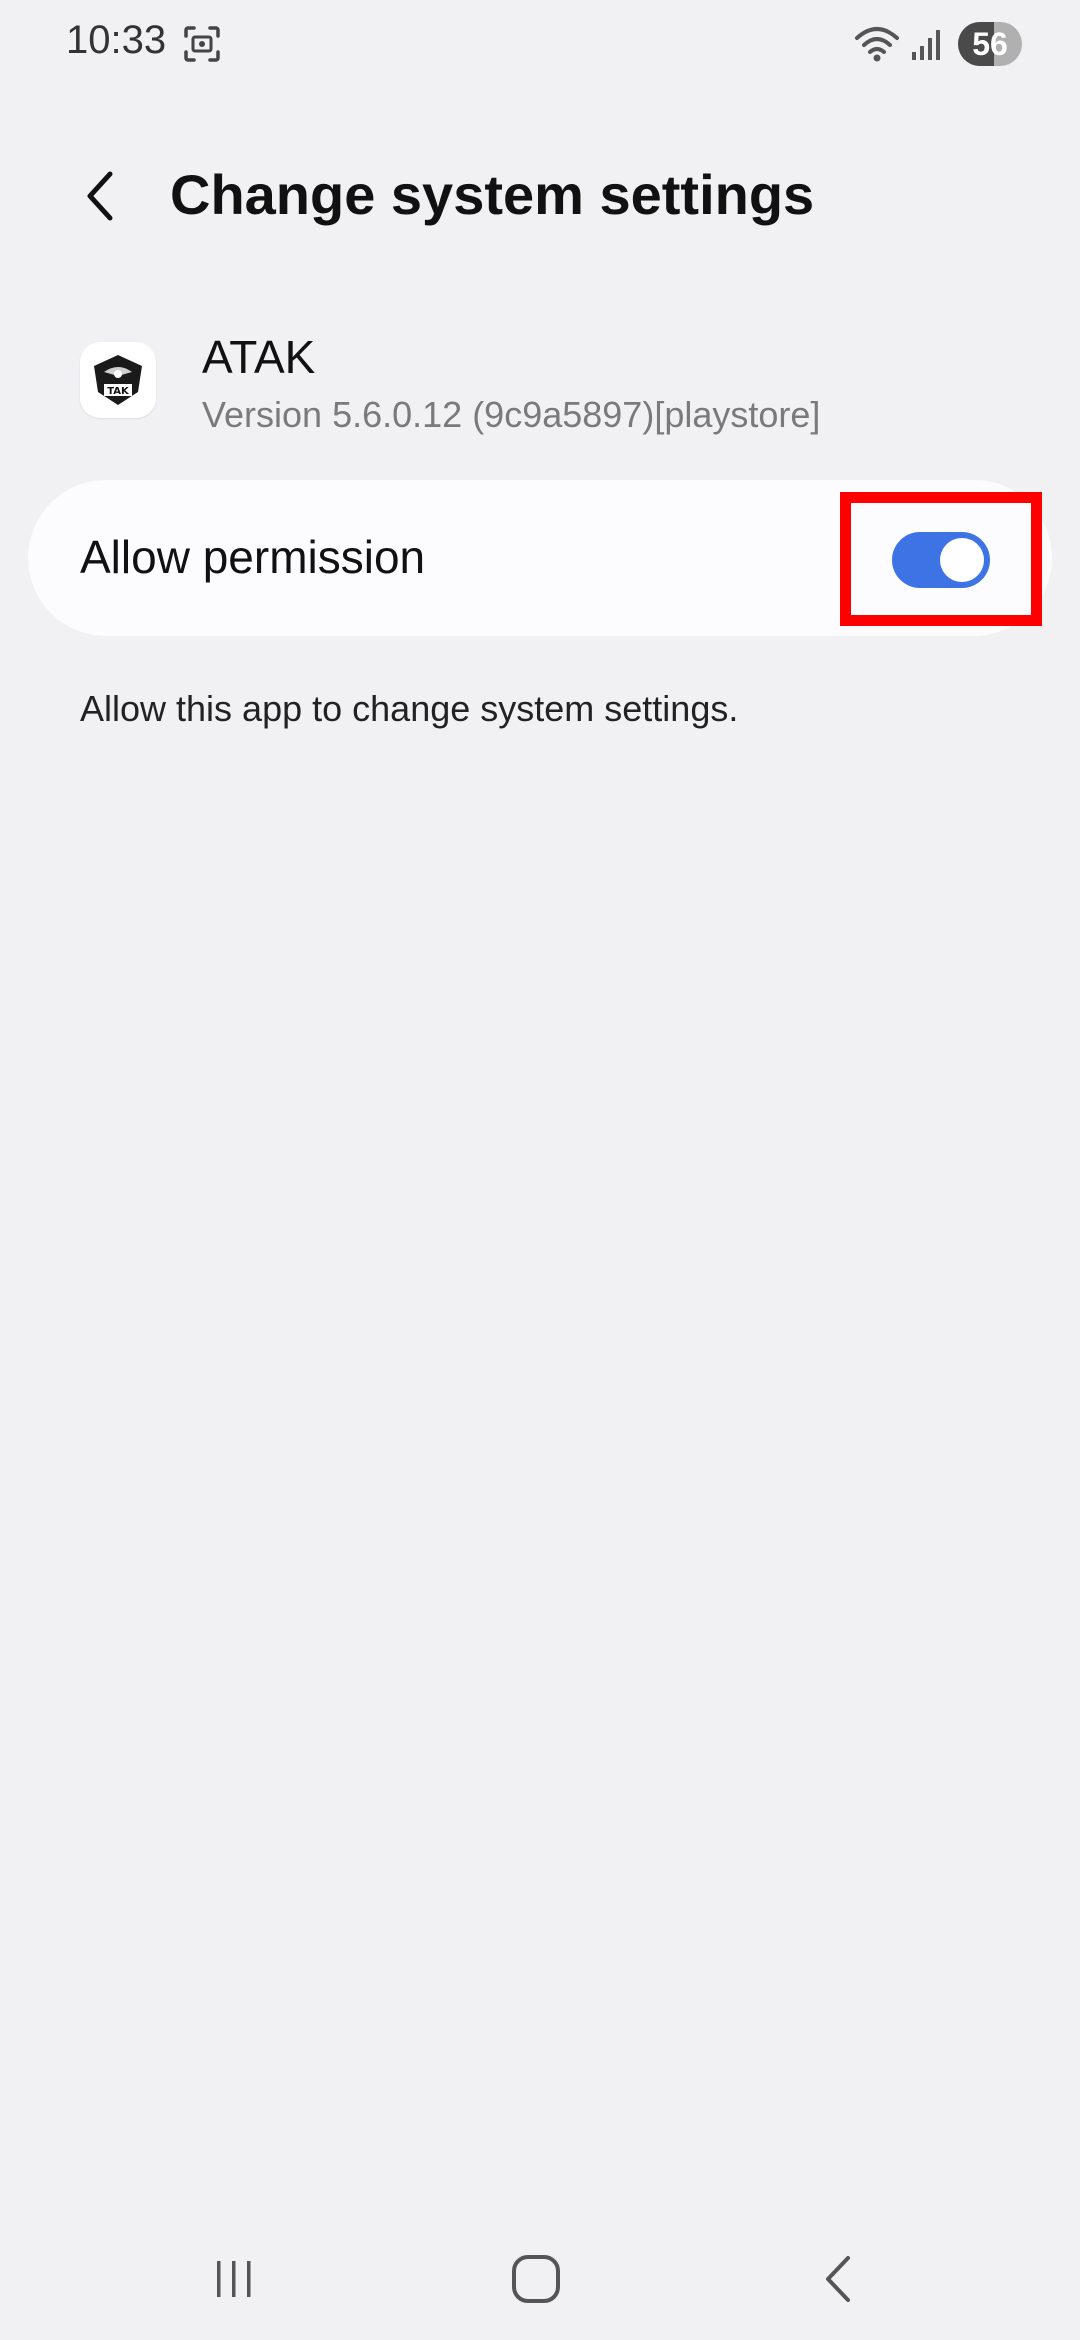  What do you see at coordinates (202, 44) in the screenshot?
I see `screenshot-icon` at bounding box center [202, 44].